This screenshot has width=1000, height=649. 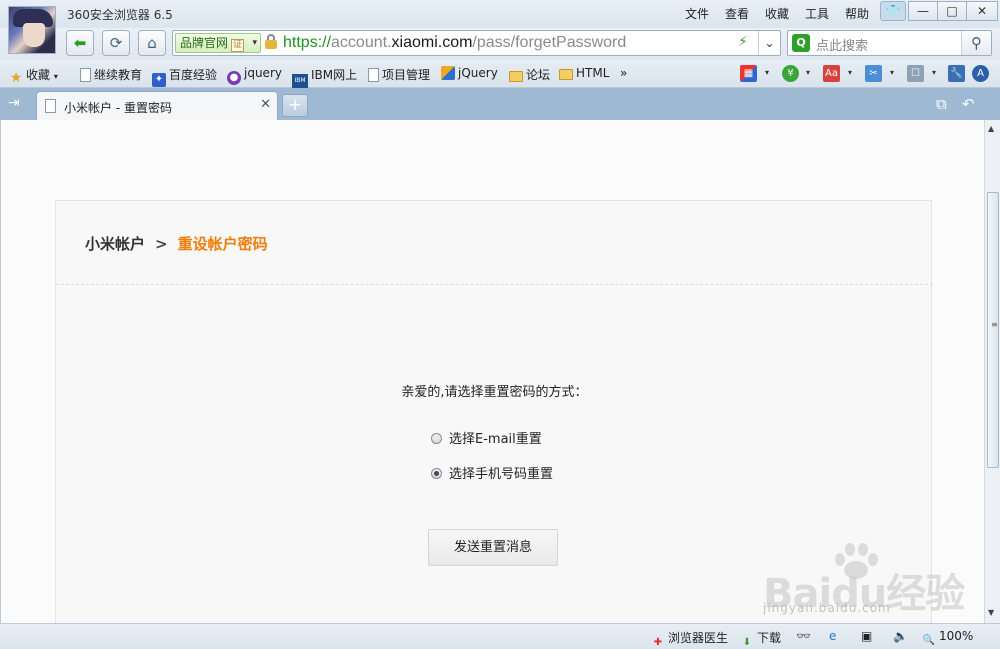 I want to click on browser-doctor: ✚ 浏览器医生, so click(x=689, y=639).